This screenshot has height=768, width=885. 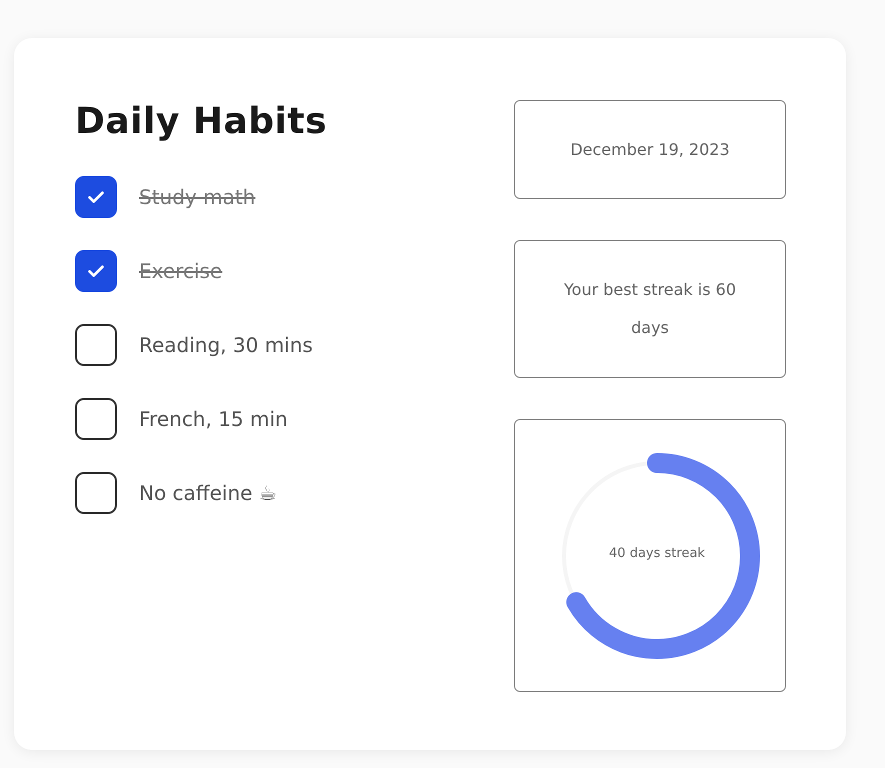 I want to click on habit-label: No caffeine ☕, so click(x=208, y=493).